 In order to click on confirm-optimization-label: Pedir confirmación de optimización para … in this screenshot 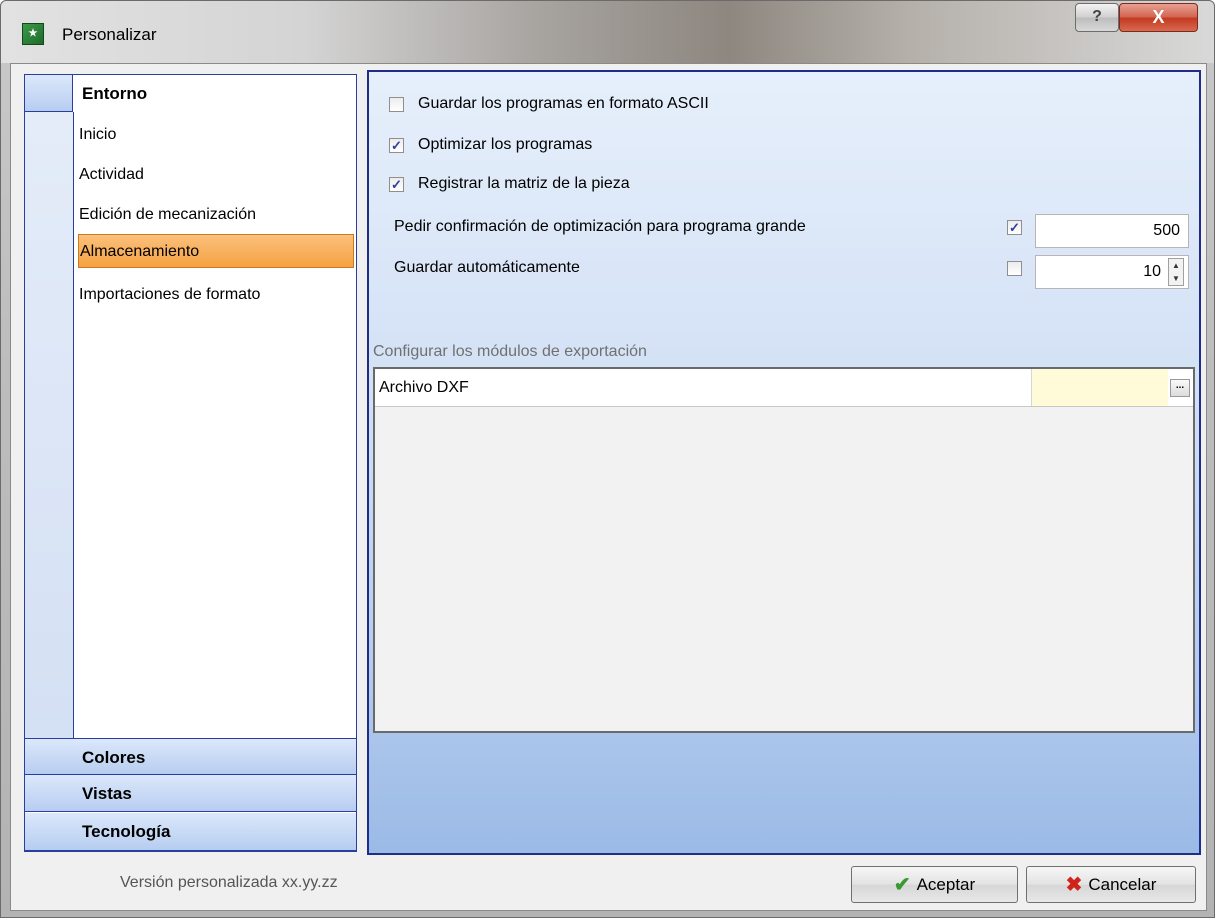, I will do `click(600, 226)`.